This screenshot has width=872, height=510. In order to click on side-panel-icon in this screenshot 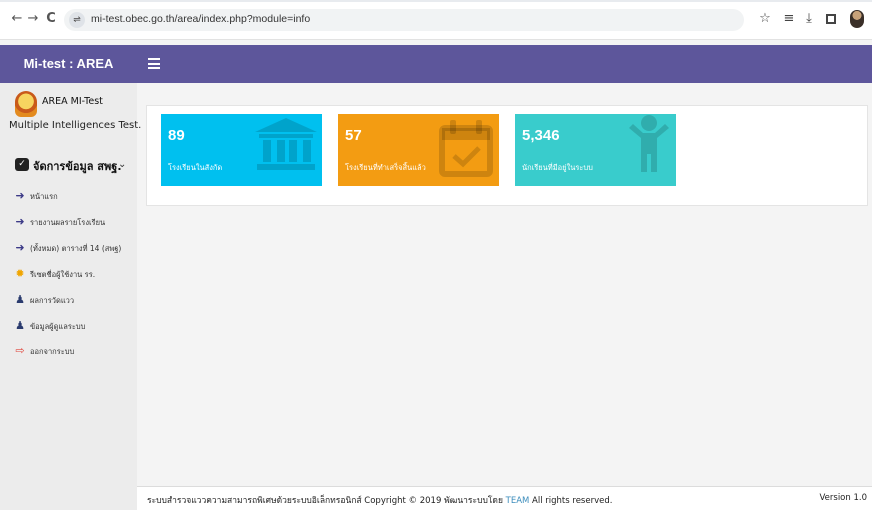, I will do `click(831, 19)`.